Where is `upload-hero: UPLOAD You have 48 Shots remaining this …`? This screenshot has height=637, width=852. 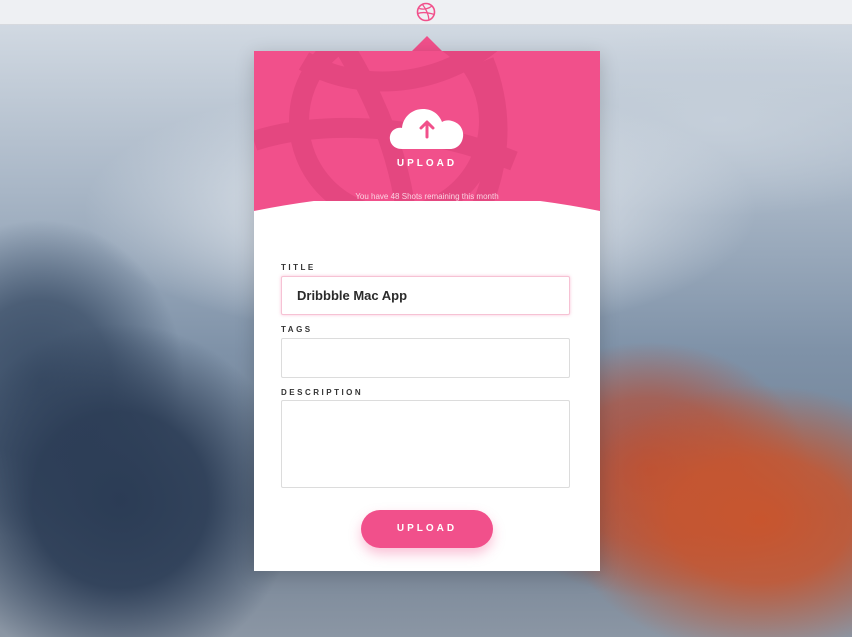 upload-hero: UPLOAD You have 48 Shots remaining this … is located at coordinates (427, 151).